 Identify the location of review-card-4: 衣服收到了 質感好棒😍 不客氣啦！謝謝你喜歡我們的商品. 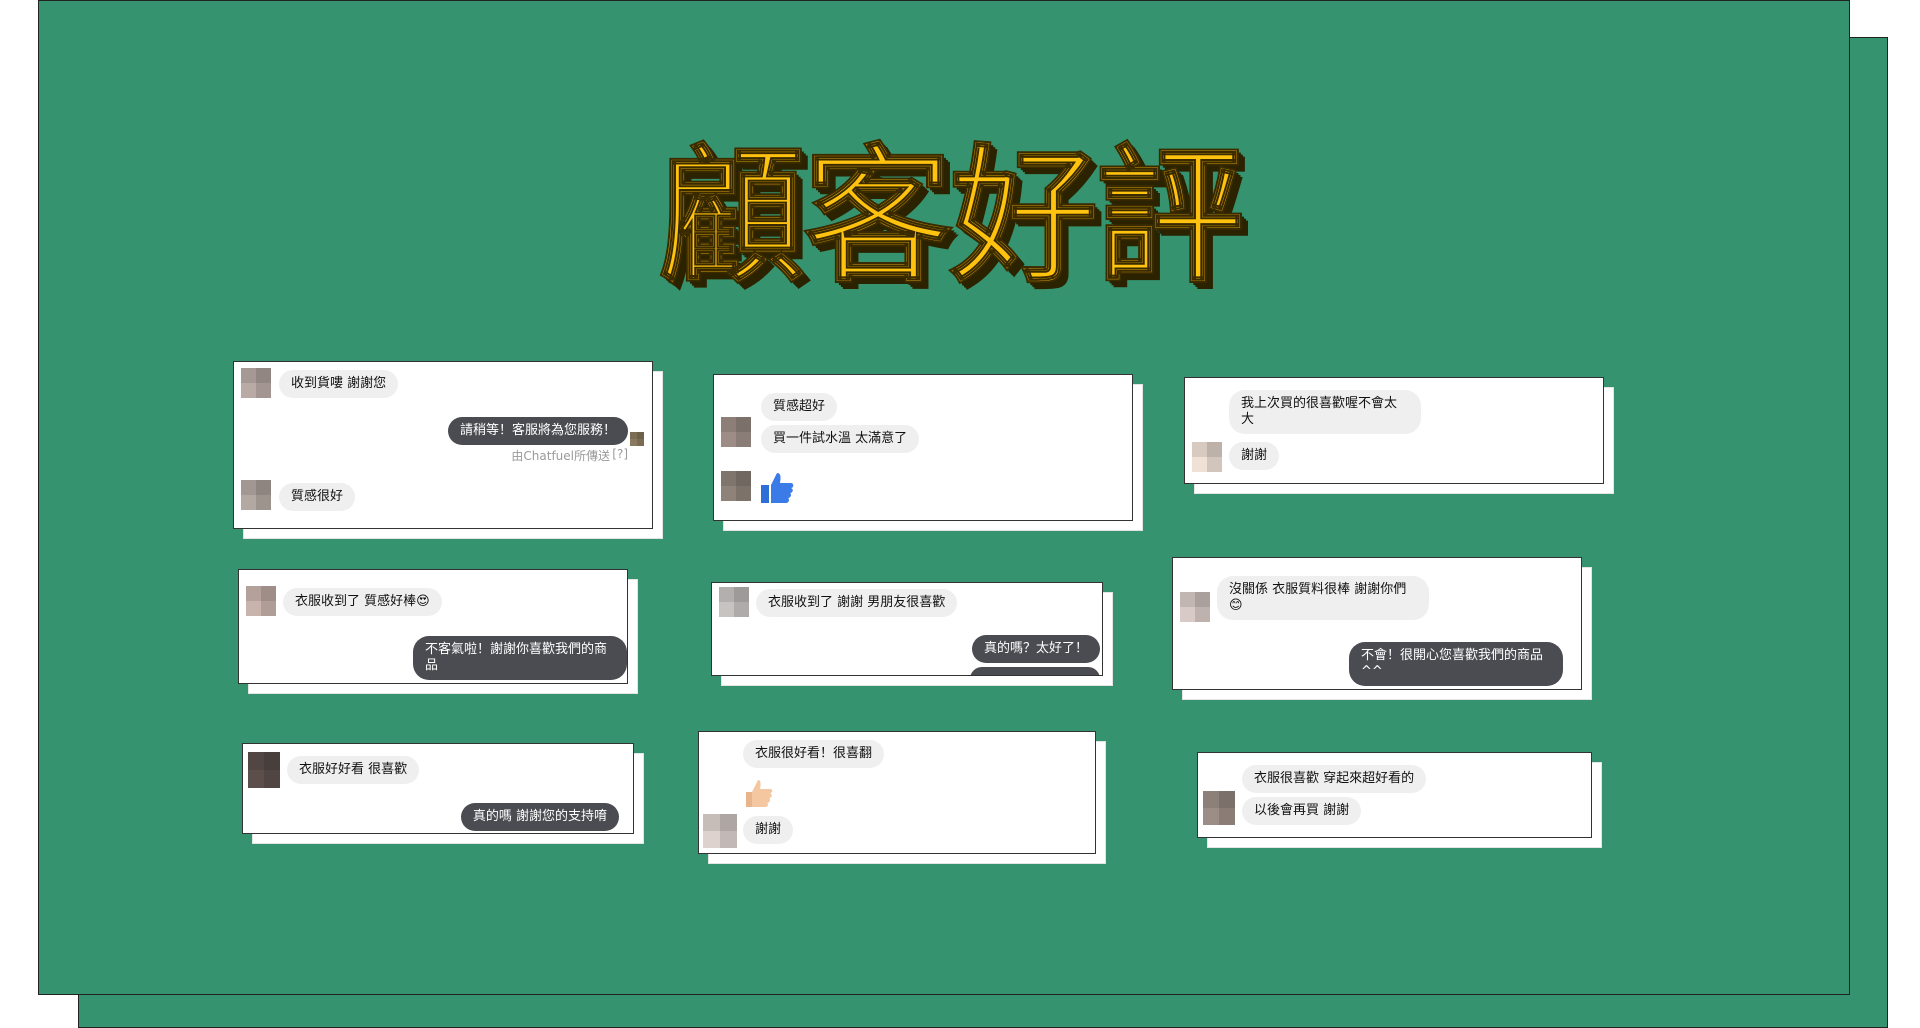
(438, 631).